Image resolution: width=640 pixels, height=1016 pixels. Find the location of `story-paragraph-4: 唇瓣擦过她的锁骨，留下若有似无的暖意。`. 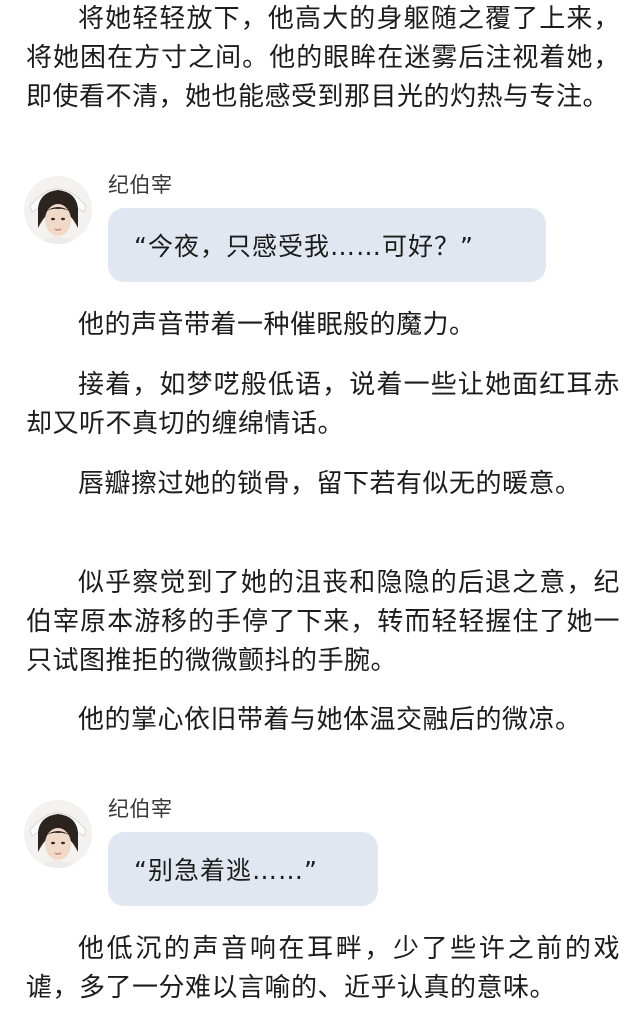

story-paragraph-4: 唇瓣擦过她的锁骨，留下若有似无的暖意。 is located at coordinates (330, 484).